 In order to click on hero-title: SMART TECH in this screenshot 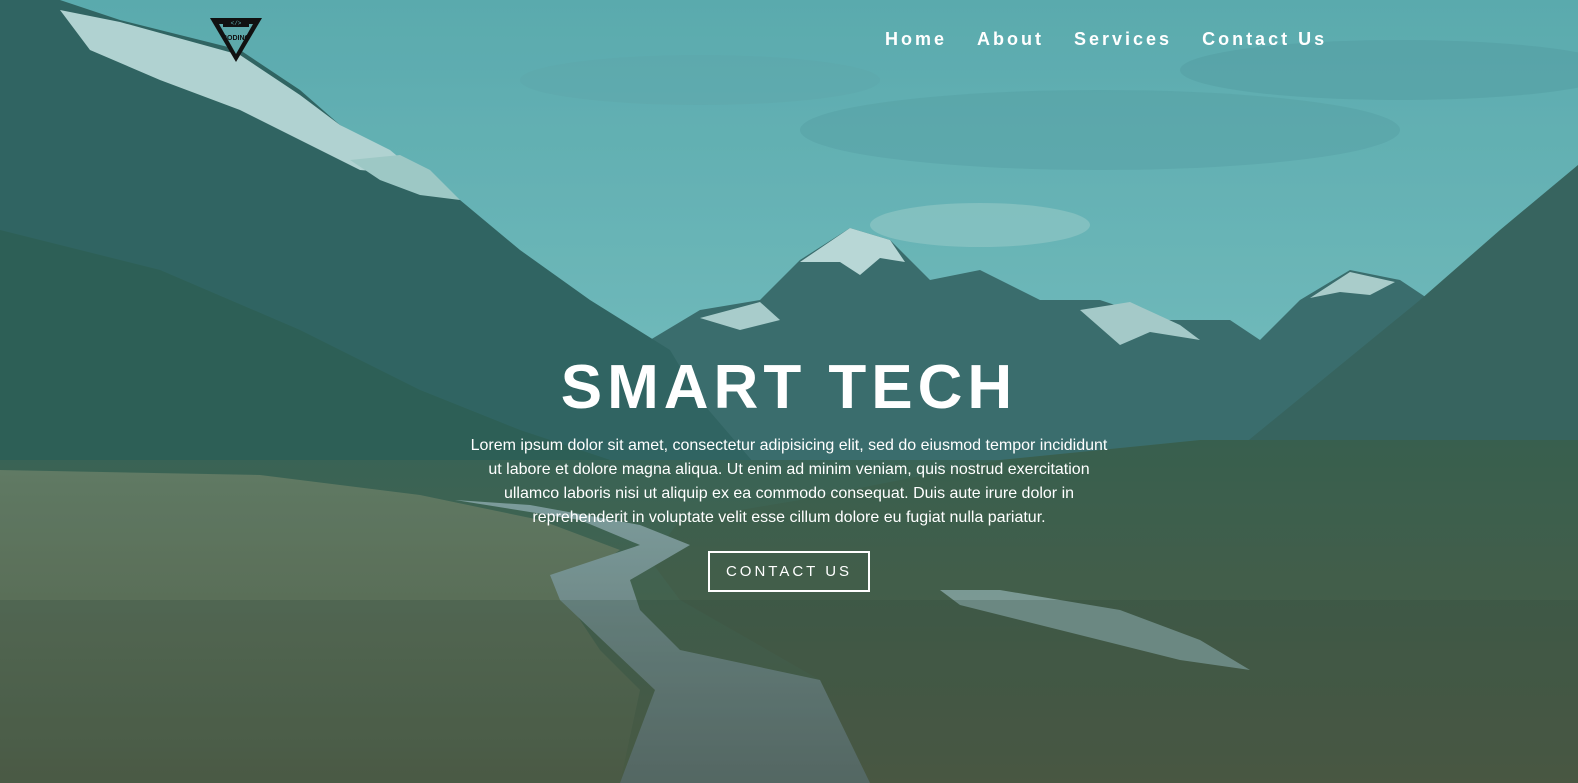, I will do `click(789, 387)`.